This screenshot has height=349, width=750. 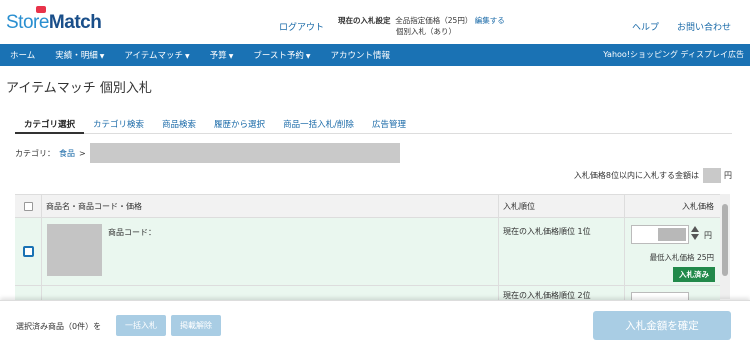 What do you see at coordinates (681, 257) in the screenshot?
I see `min-bid-price: 最低入札価格 25円` at bounding box center [681, 257].